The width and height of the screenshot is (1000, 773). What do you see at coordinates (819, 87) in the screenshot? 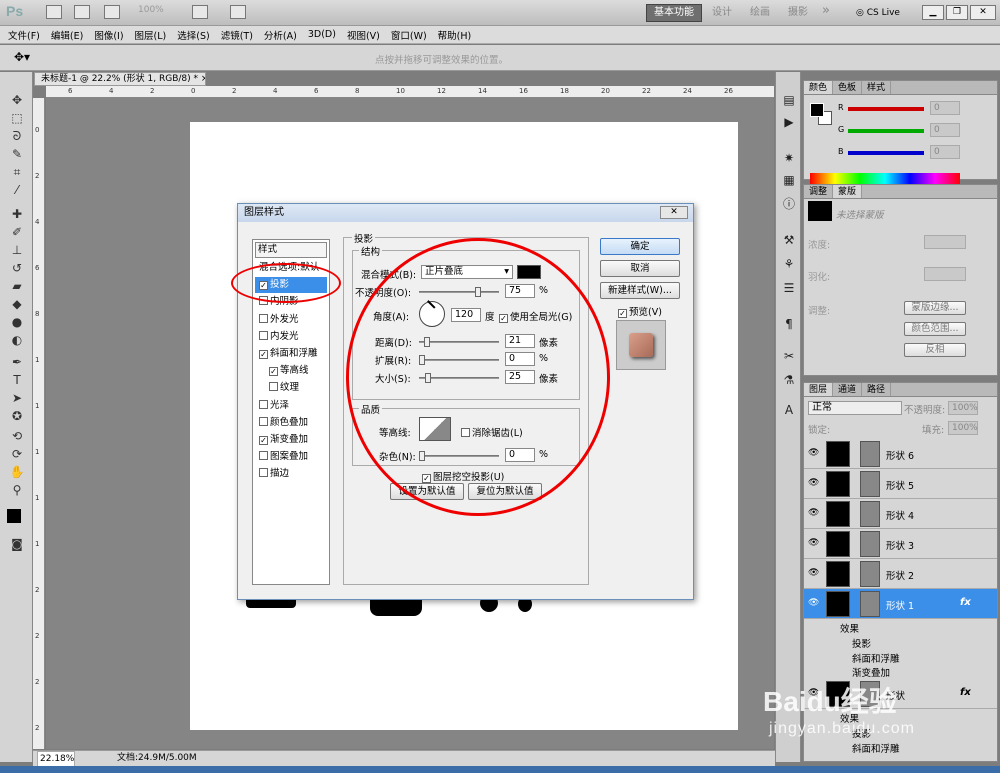
I see `tab-color: 颜色` at bounding box center [819, 87].